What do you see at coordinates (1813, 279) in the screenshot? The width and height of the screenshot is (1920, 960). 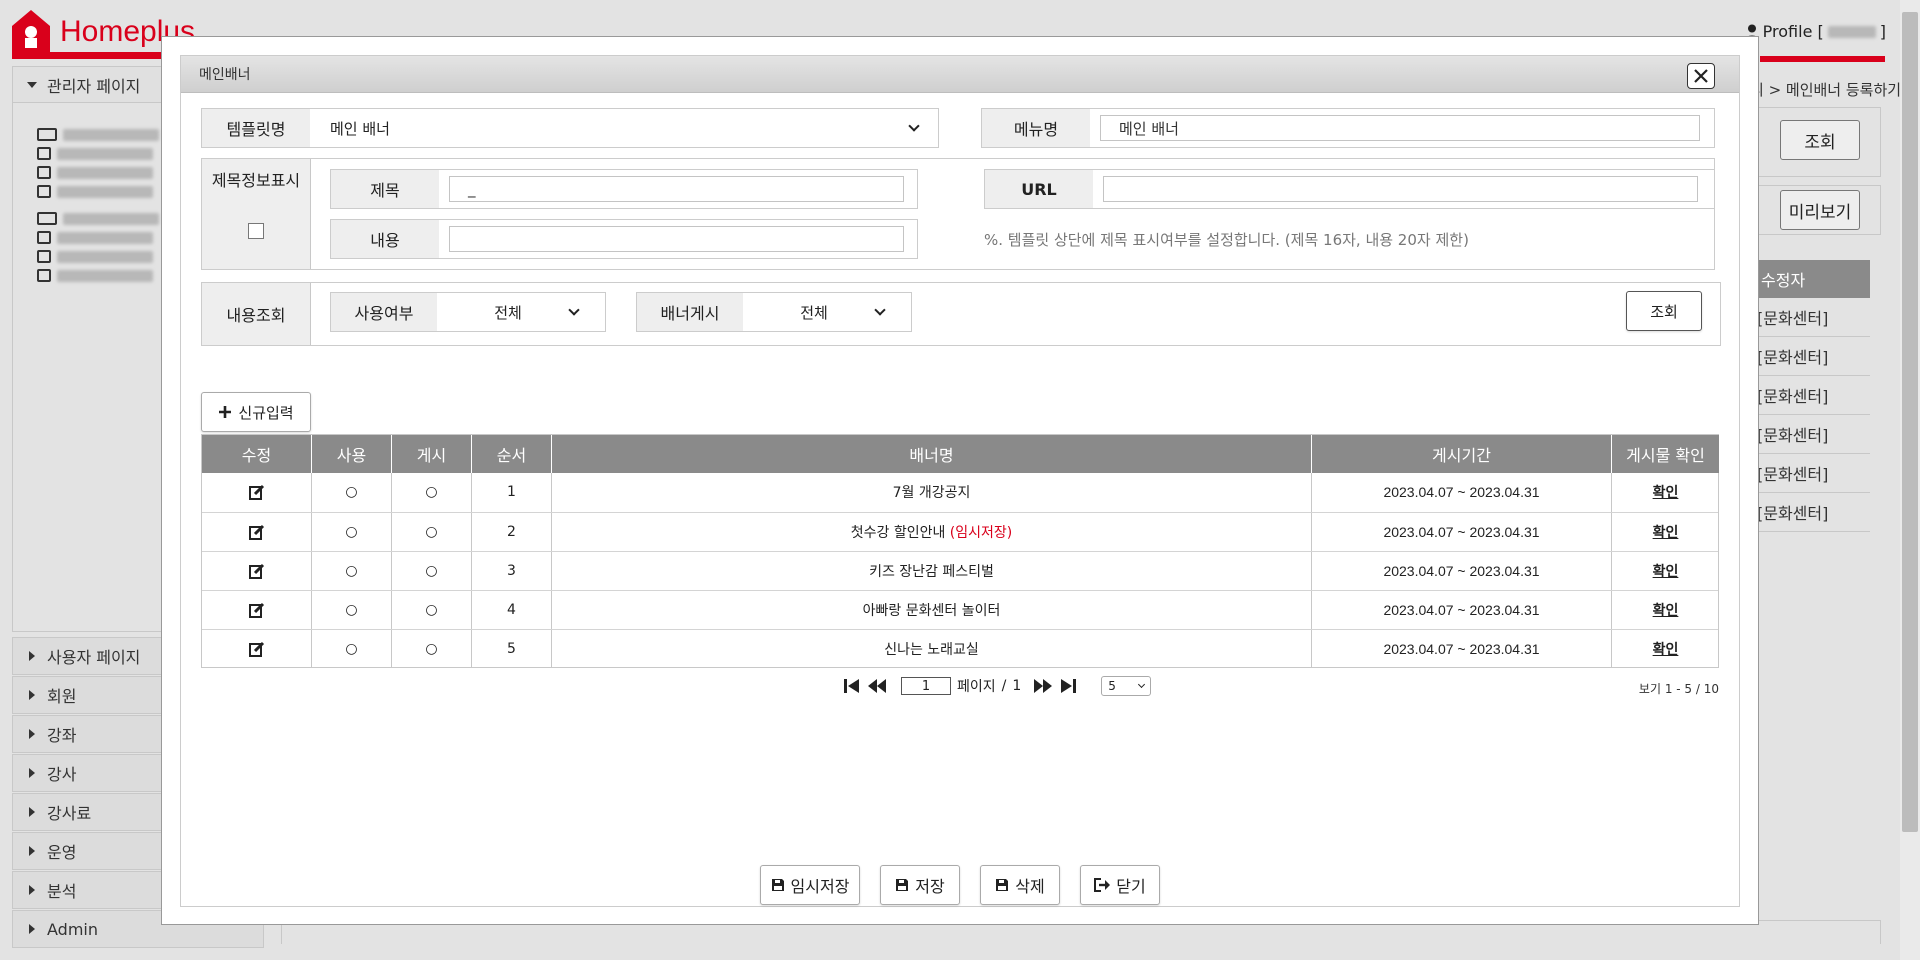 I see `bg-table-header: 수정자` at bounding box center [1813, 279].